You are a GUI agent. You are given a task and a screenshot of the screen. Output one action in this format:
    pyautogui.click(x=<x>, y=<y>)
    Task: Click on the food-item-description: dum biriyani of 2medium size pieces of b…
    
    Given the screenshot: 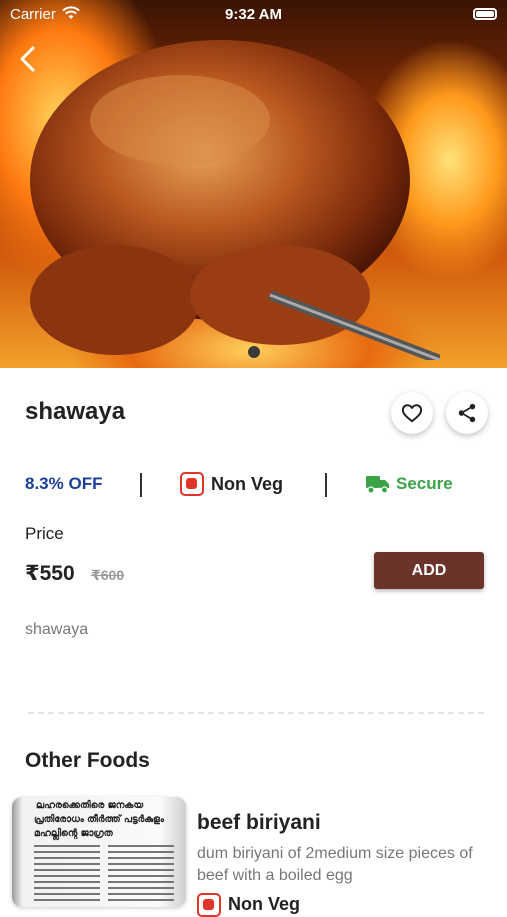 What is the action you would take?
    pyautogui.click(x=335, y=864)
    